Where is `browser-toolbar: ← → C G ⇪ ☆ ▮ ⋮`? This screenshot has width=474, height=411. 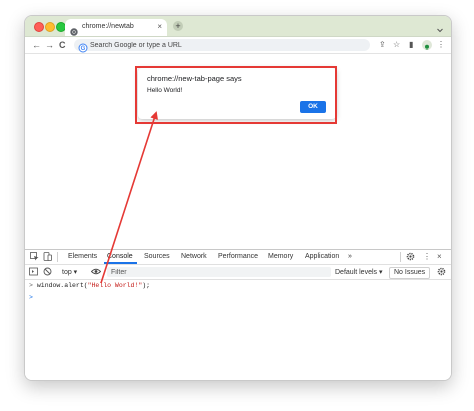
browser-toolbar: ← → C G ⇪ ☆ ▮ ⋮ is located at coordinates (238, 45).